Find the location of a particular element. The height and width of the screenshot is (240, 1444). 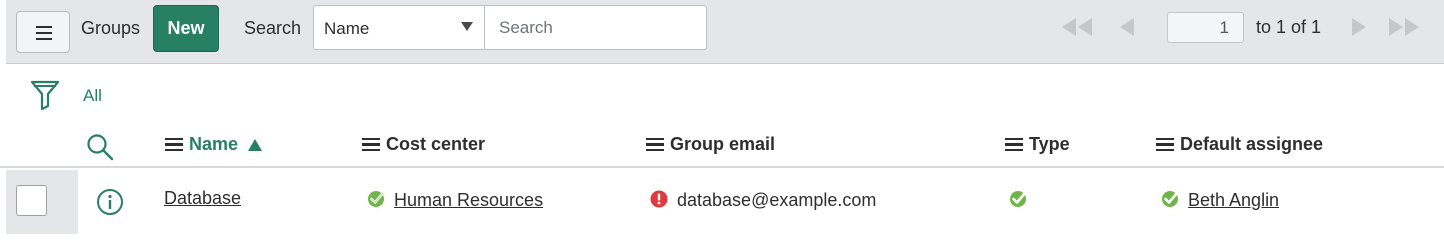

cell-group-email: database@example.com is located at coordinates (762, 200).